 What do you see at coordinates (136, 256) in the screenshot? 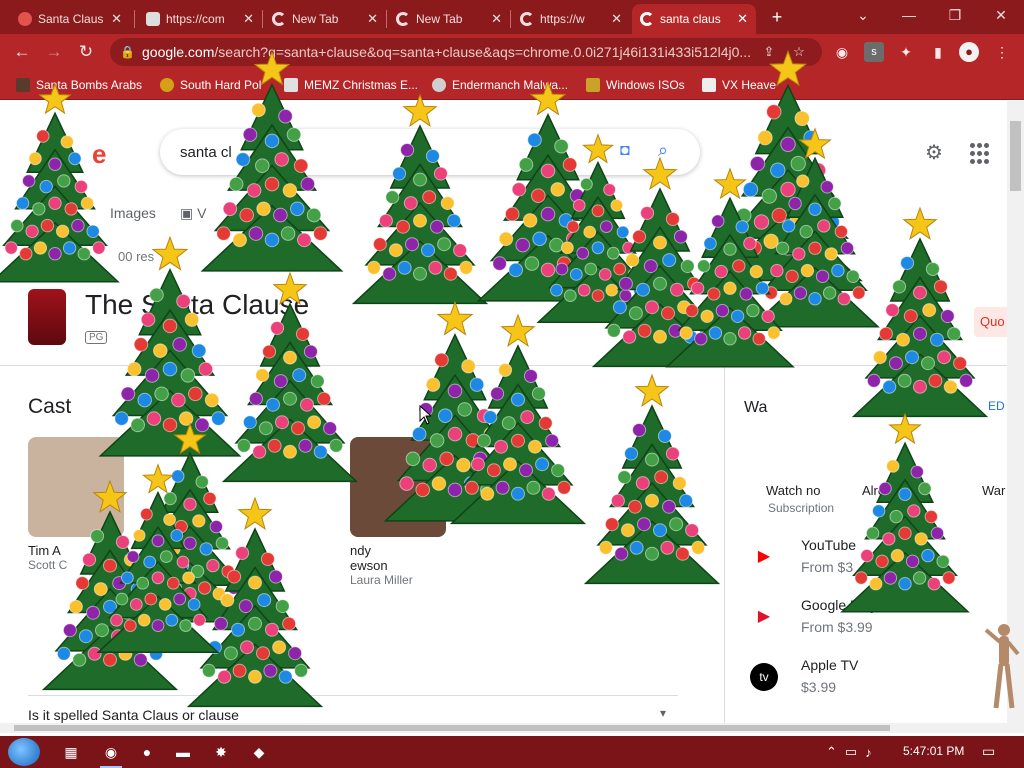
I see `result-stats: 00 res` at bounding box center [136, 256].